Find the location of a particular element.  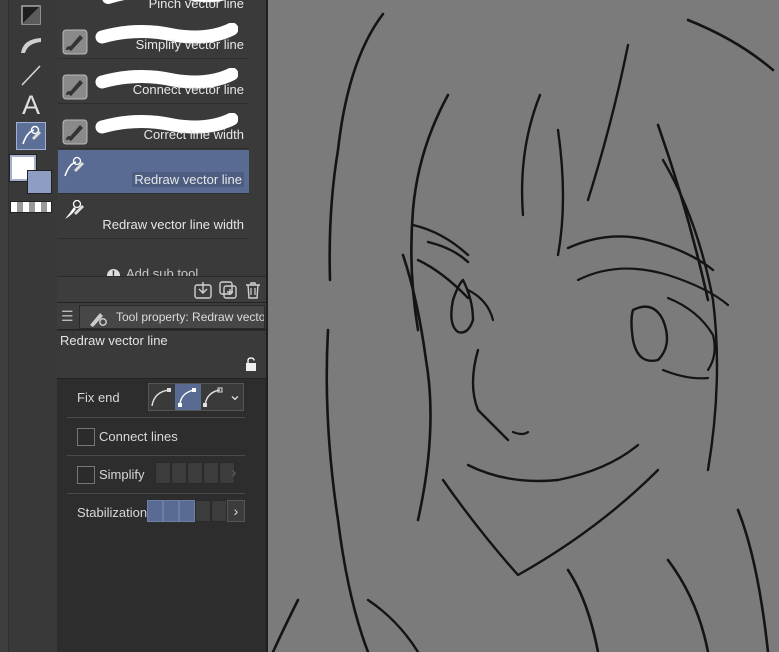

tool-property-header: ☰ Tool property: Redraw vecto is located at coordinates (161, 316).